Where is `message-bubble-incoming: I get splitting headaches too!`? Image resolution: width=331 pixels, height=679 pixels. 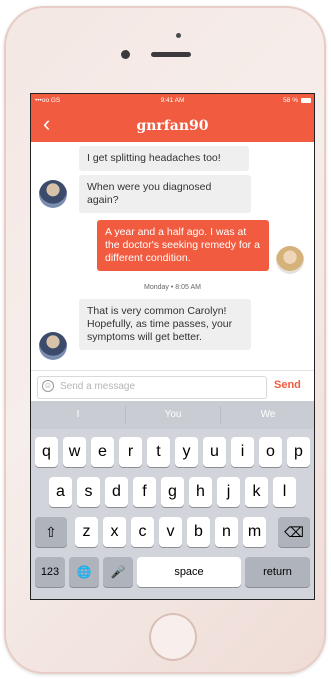 message-bubble-incoming: I get splitting headaches too! is located at coordinates (164, 158).